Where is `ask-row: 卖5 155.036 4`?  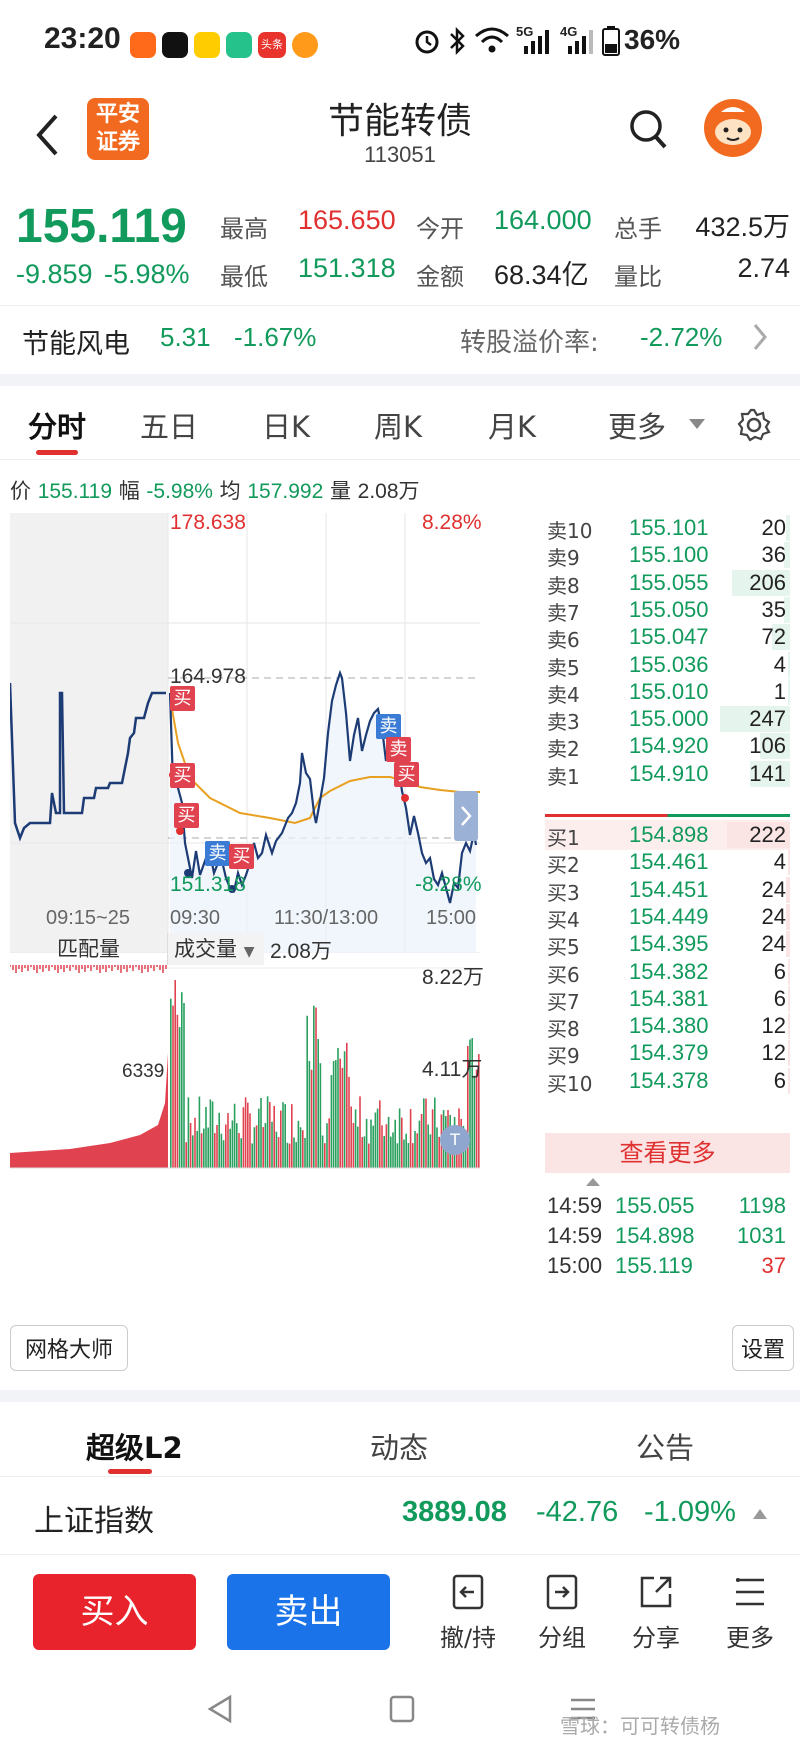
ask-row: 卖5 155.036 4 is located at coordinates (667, 665).